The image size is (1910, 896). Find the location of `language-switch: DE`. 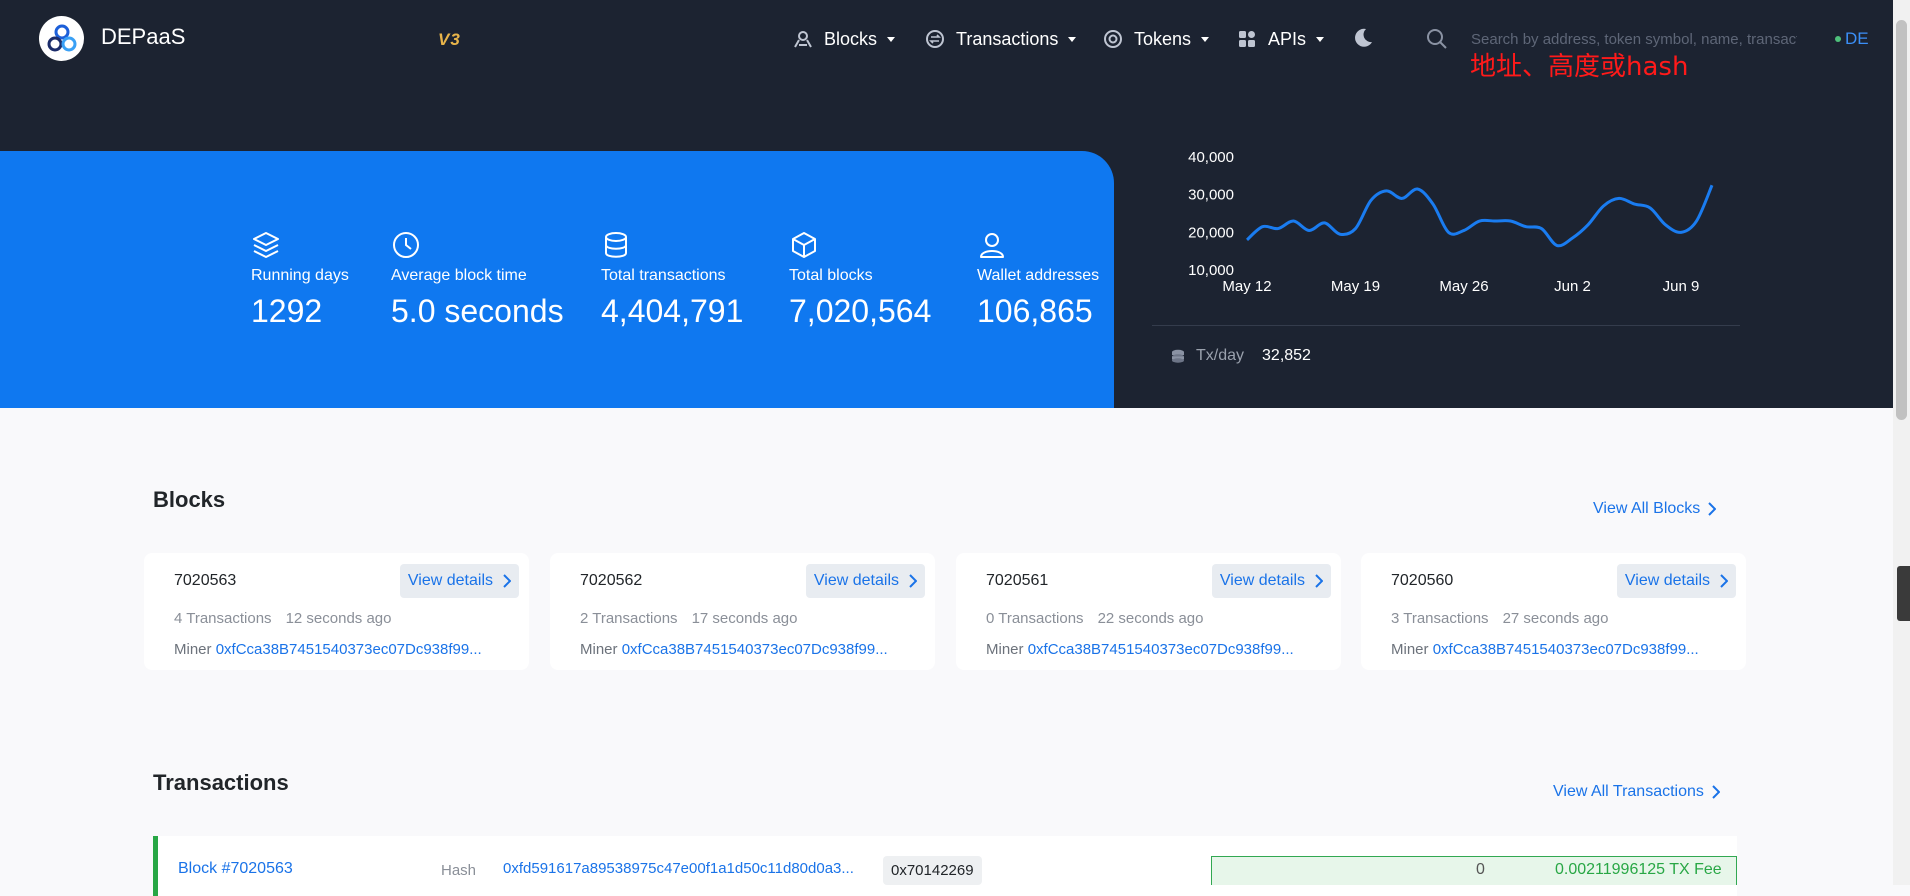

language-switch: DE is located at coordinates (1852, 39).